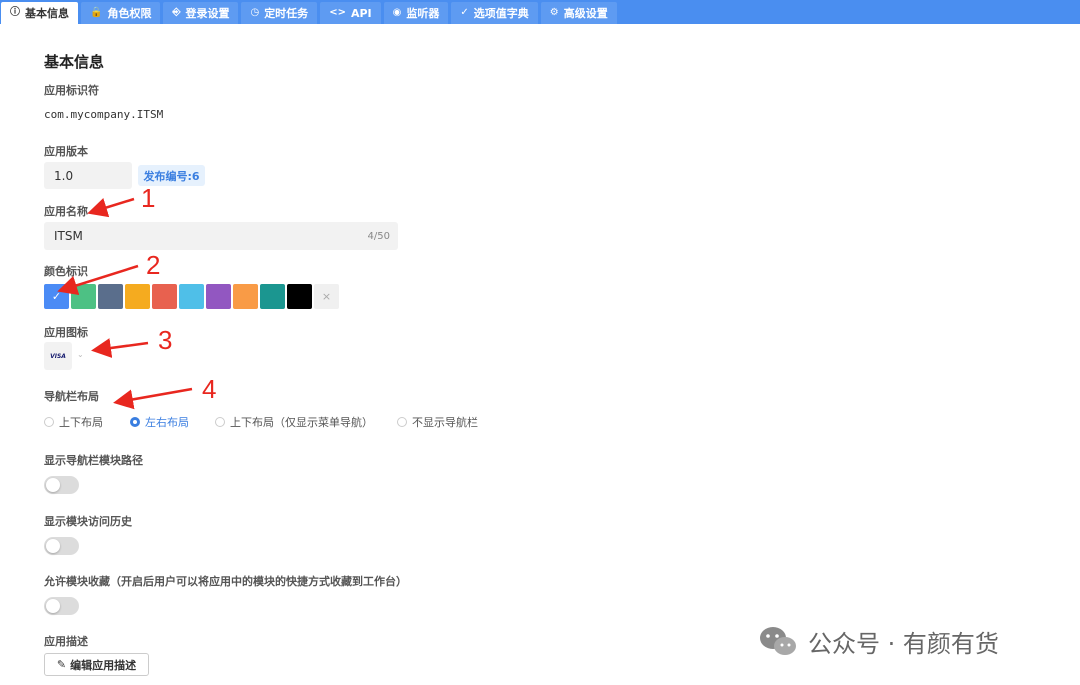 This screenshot has height=685, width=1080. Describe the element at coordinates (71, 90) in the screenshot. I see `app-id-label: 应用标识符` at that location.